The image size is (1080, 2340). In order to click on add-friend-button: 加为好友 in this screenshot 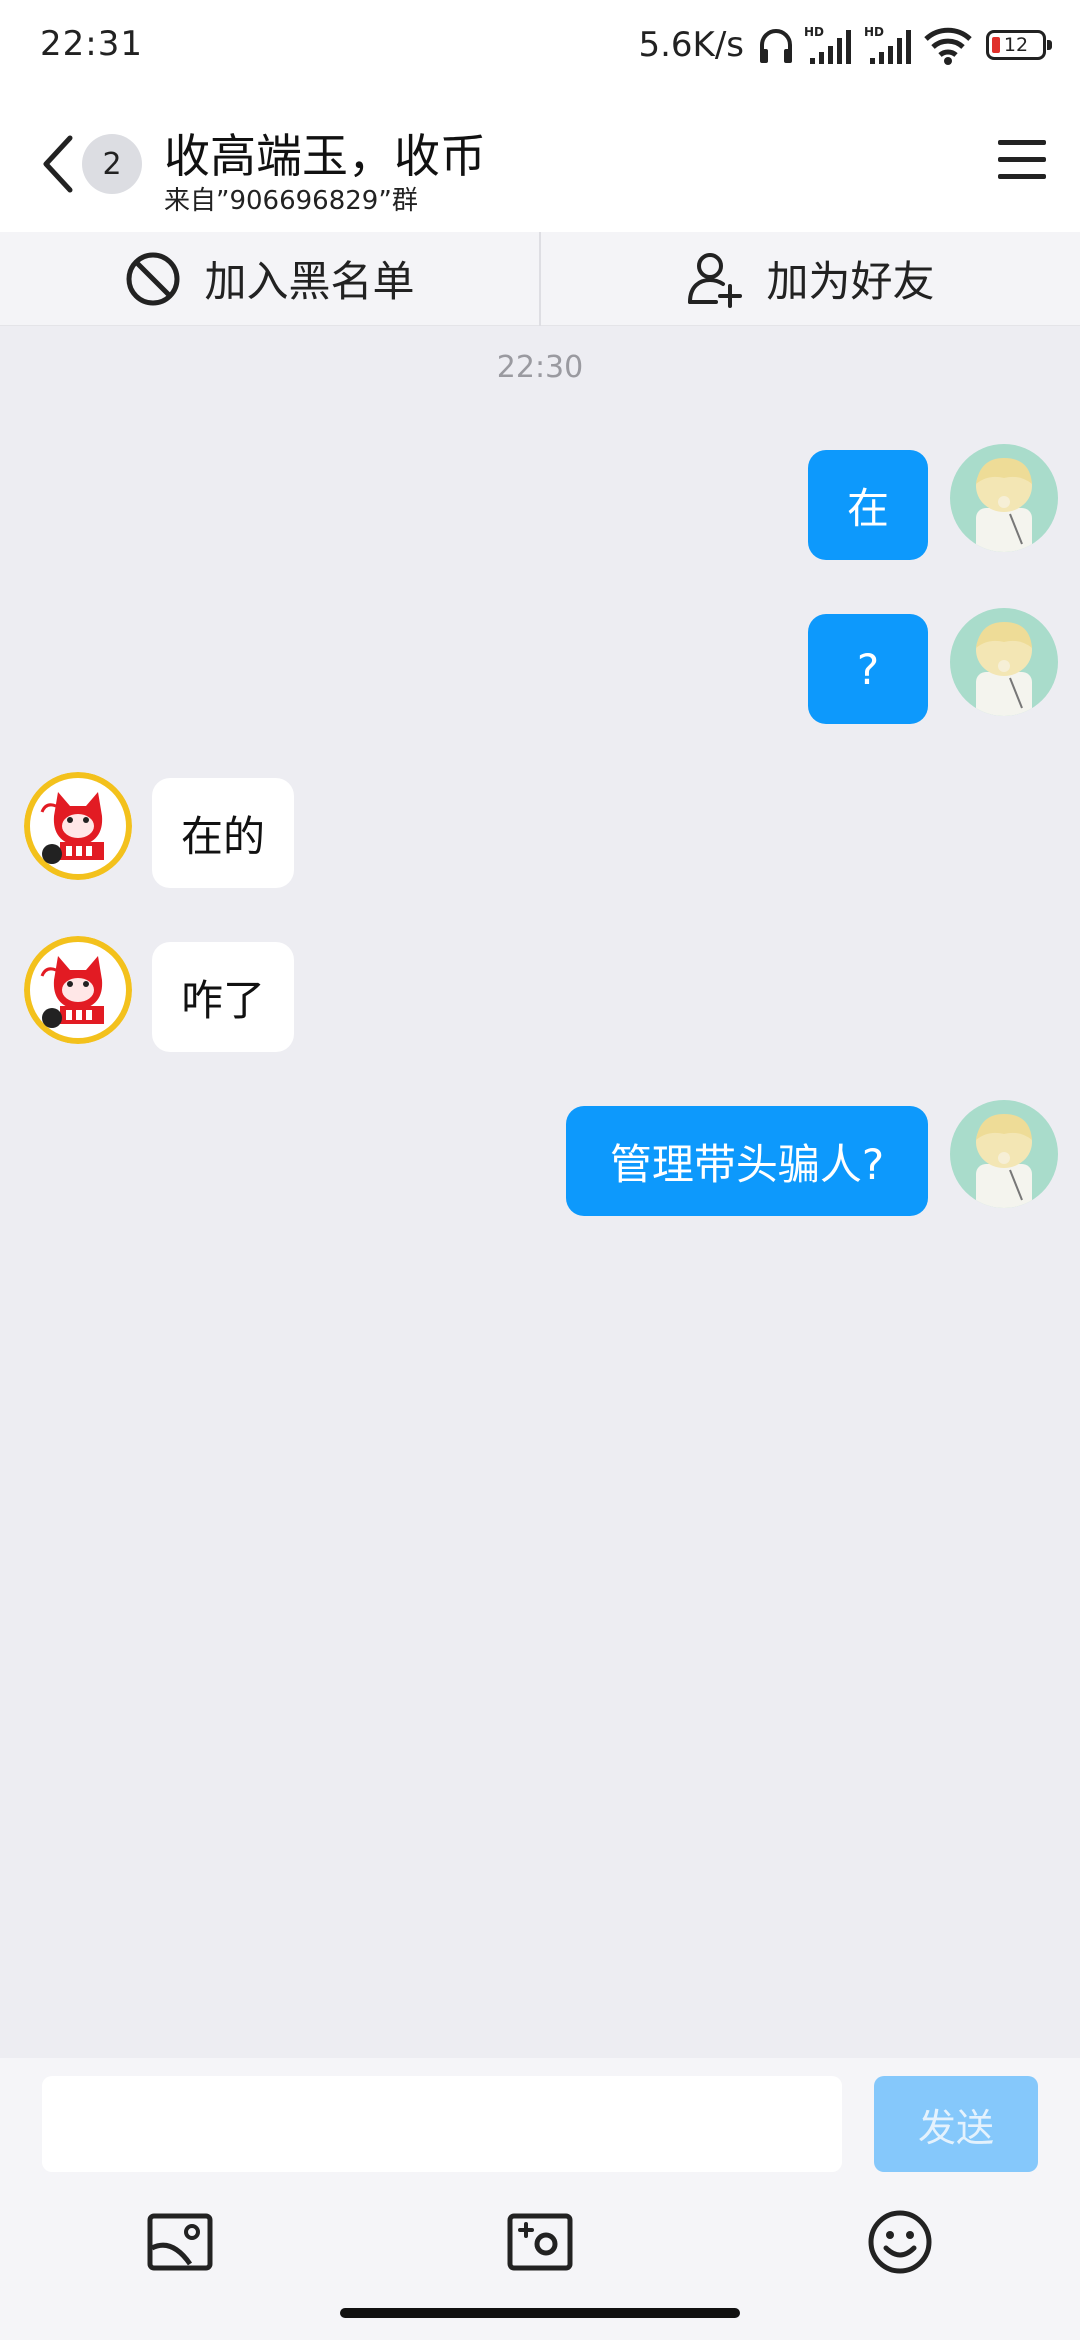, I will do `click(810, 278)`.